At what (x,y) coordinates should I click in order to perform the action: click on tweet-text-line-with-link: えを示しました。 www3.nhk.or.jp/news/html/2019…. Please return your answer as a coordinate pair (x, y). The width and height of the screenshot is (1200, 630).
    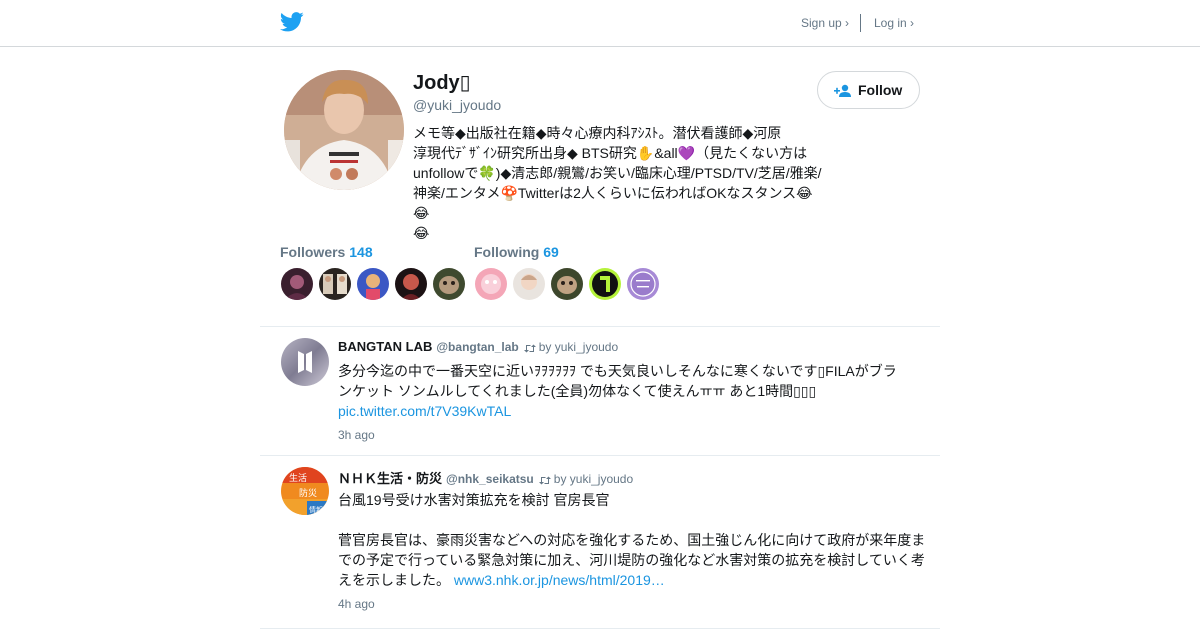
    Looking at the image, I should click on (635, 580).